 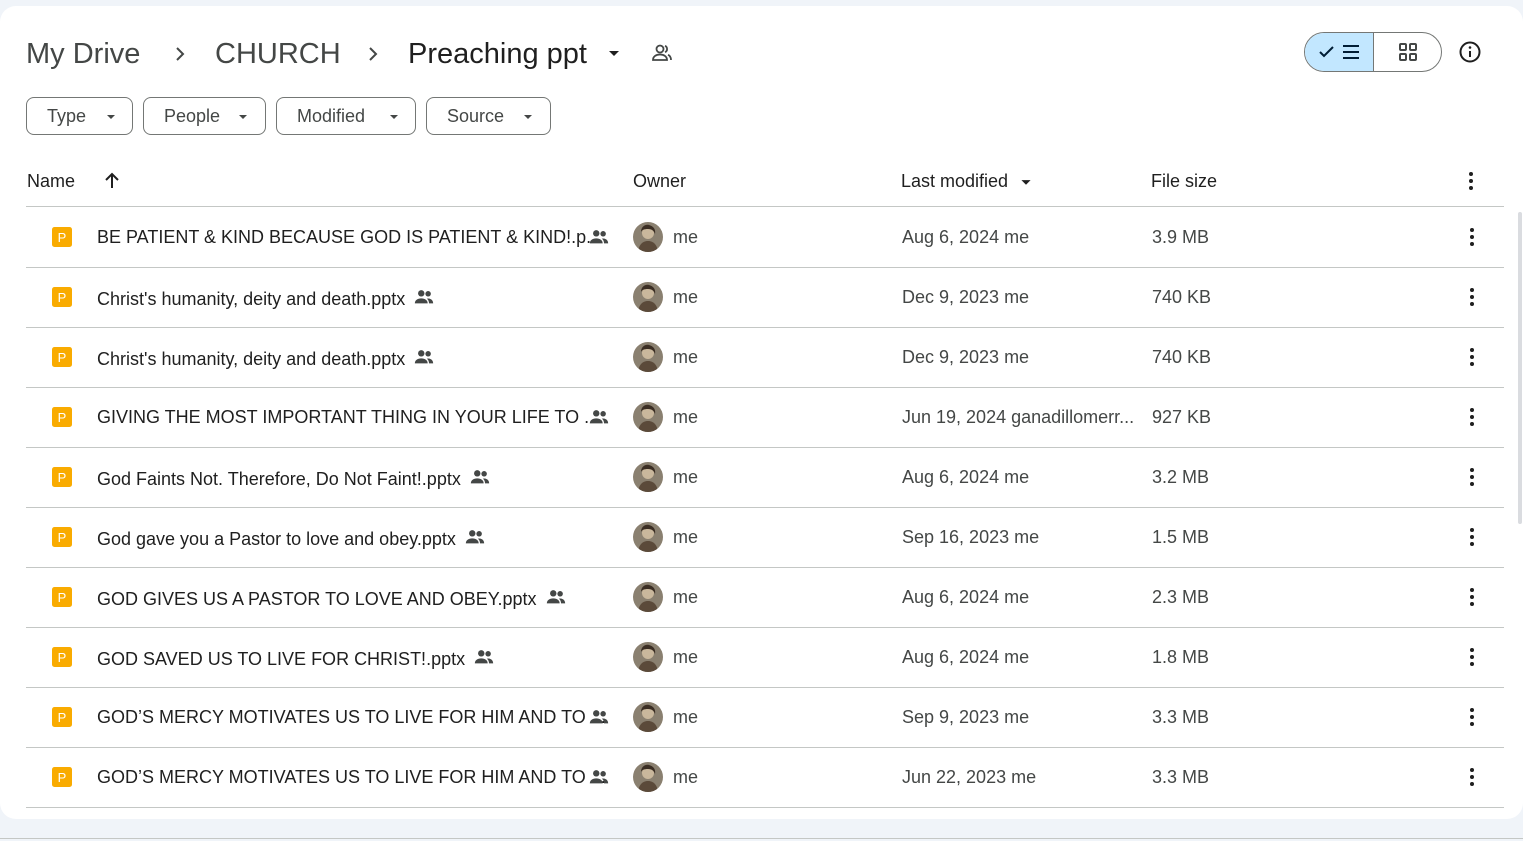 I want to click on breadcrumb-church: CHURCH, so click(x=278, y=54).